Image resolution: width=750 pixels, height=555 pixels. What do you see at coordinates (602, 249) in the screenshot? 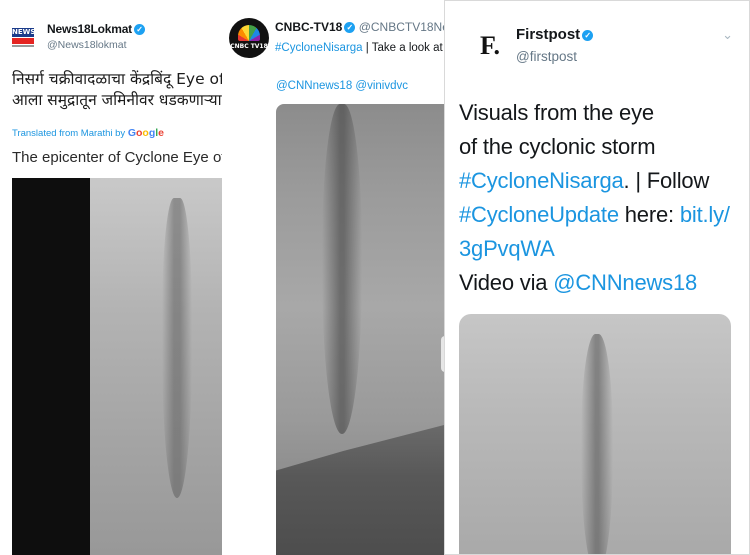
I see `url-link: 3gPvqWA` at bounding box center [602, 249].